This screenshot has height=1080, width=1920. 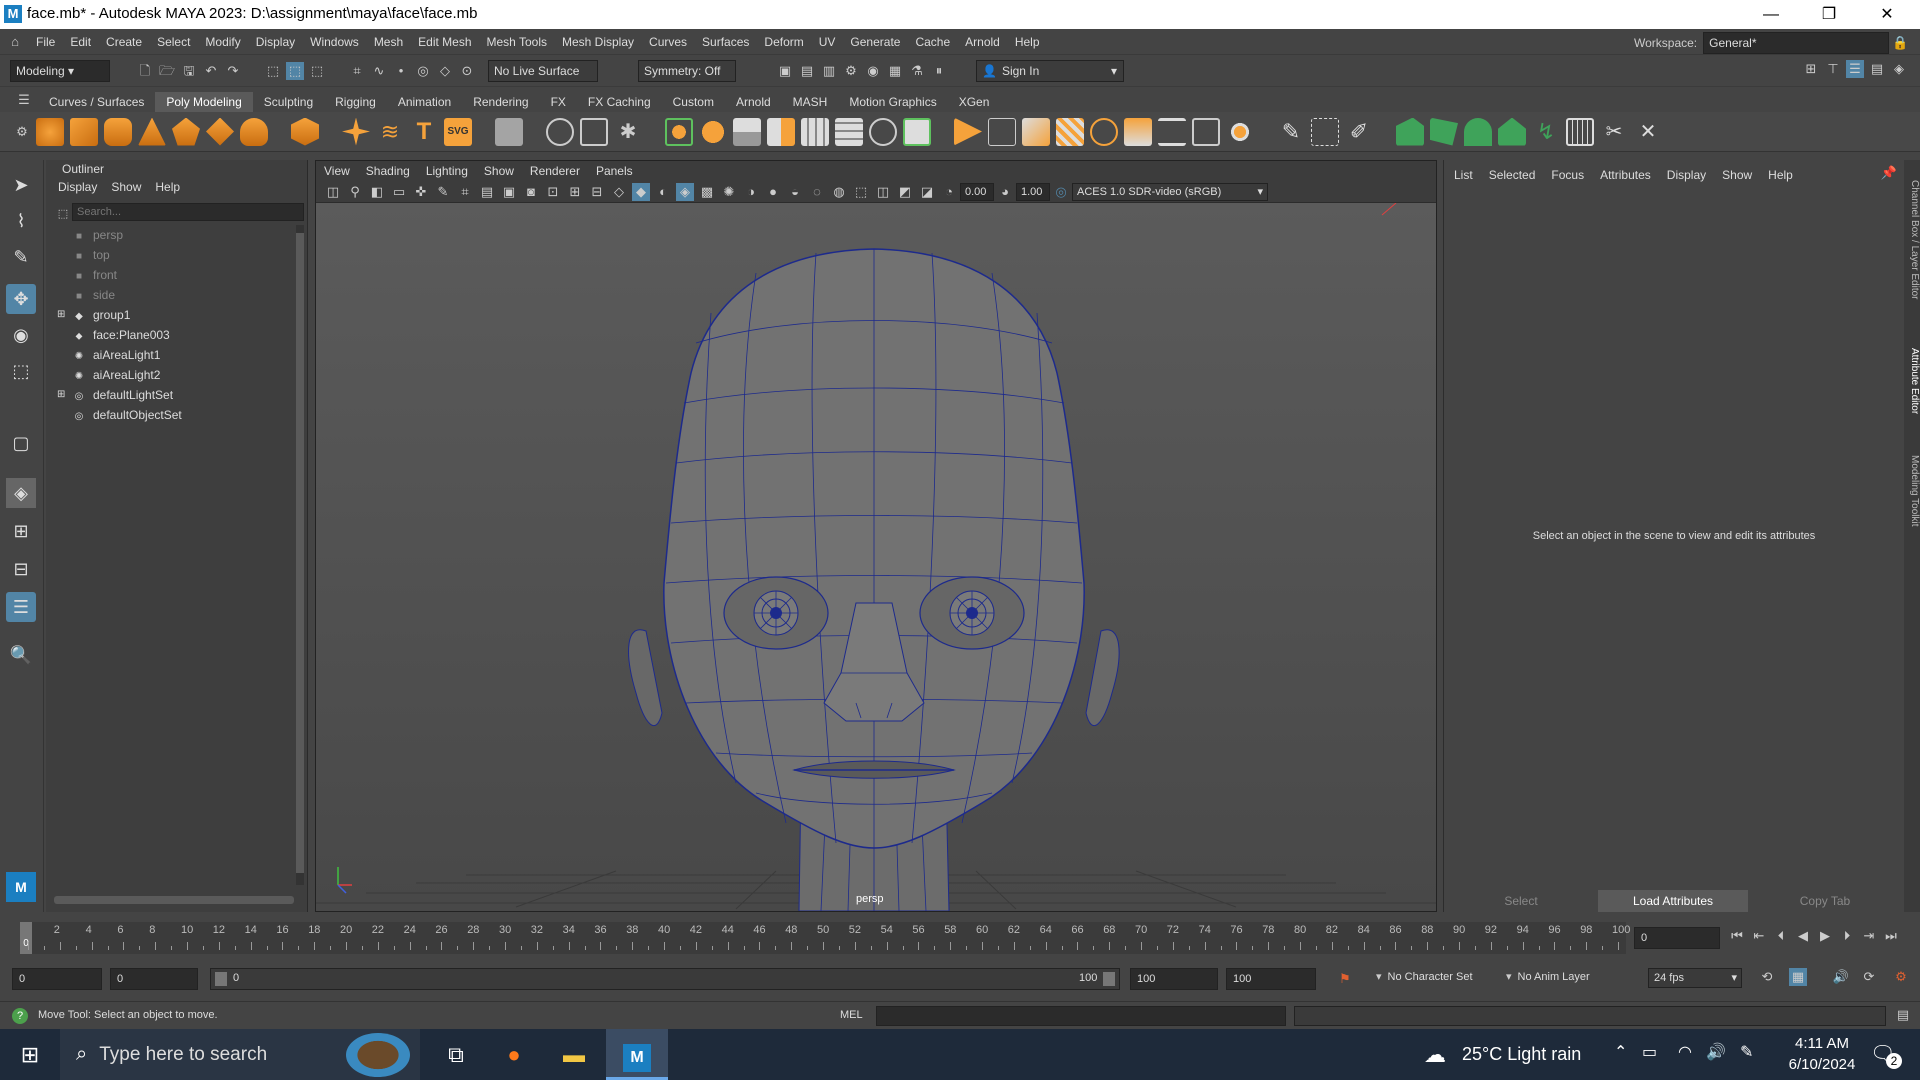 I want to click on poly-torus-icon, so click(x=186, y=131).